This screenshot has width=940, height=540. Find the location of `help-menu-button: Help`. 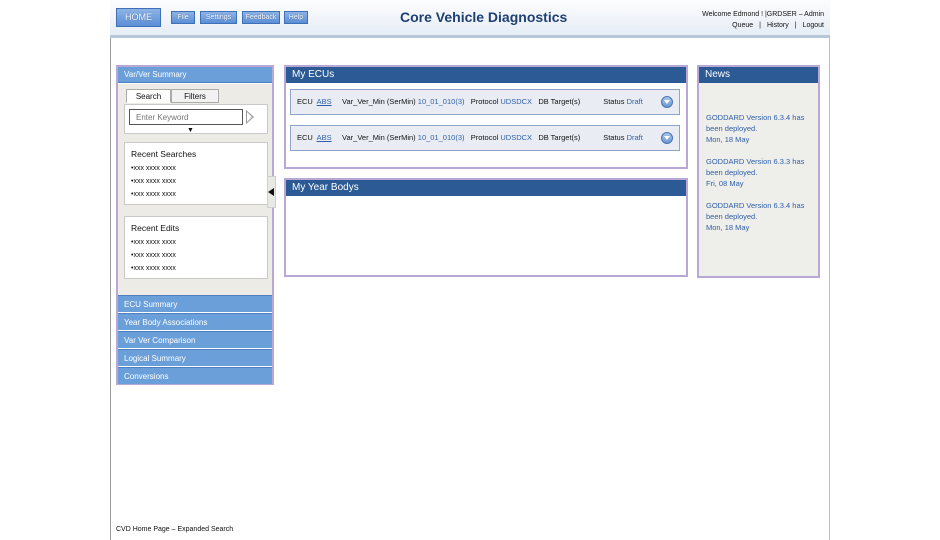

help-menu-button: Help is located at coordinates (296, 17).